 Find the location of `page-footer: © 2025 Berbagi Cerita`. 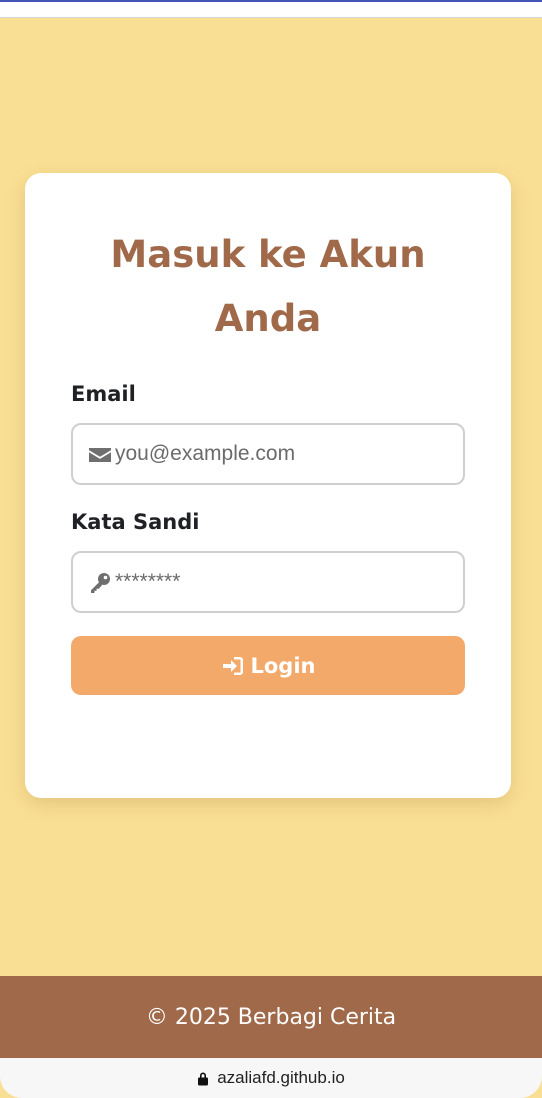

page-footer: © 2025 Berbagi Cerita is located at coordinates (271, 1017).